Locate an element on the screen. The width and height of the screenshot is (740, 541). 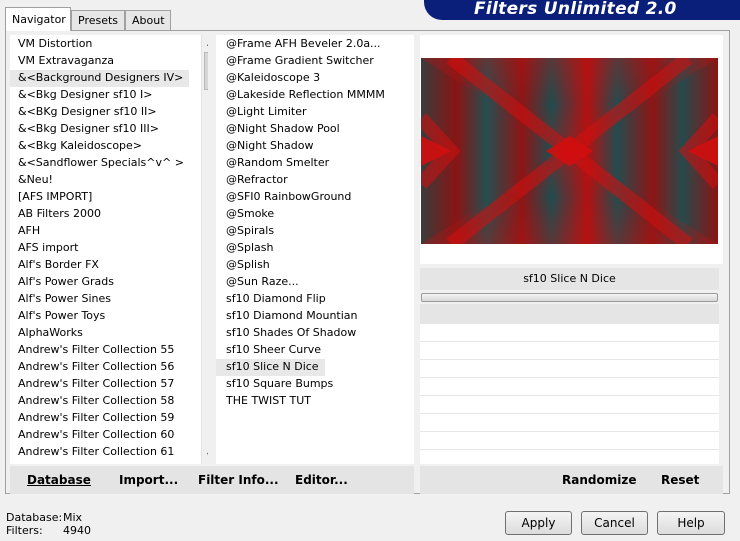
filter-item: @Night Shadow is located at coordinates (315, 146).